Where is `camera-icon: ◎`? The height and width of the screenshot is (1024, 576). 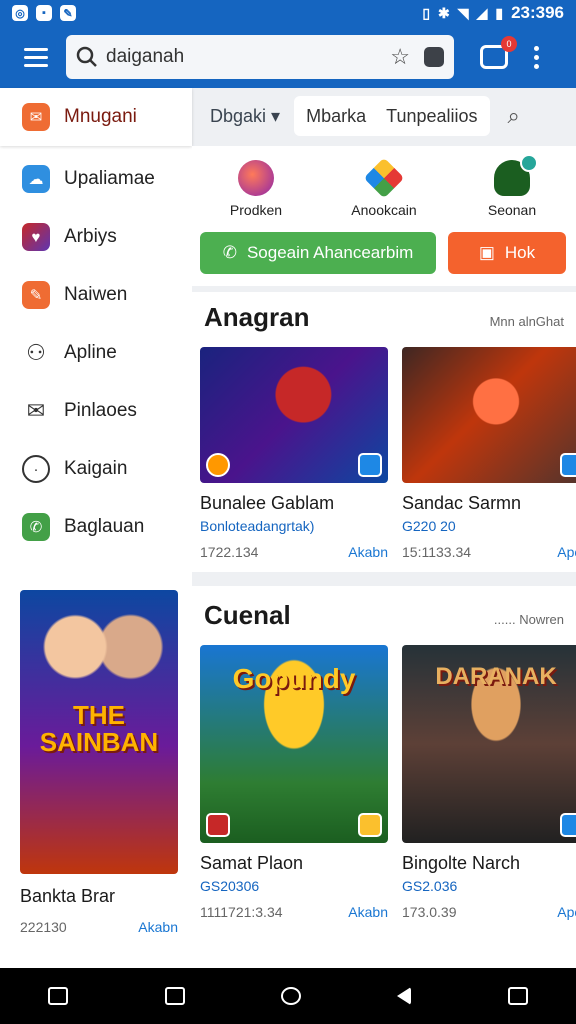 camera-icon: ◎ is located at coordinates (20, 13).